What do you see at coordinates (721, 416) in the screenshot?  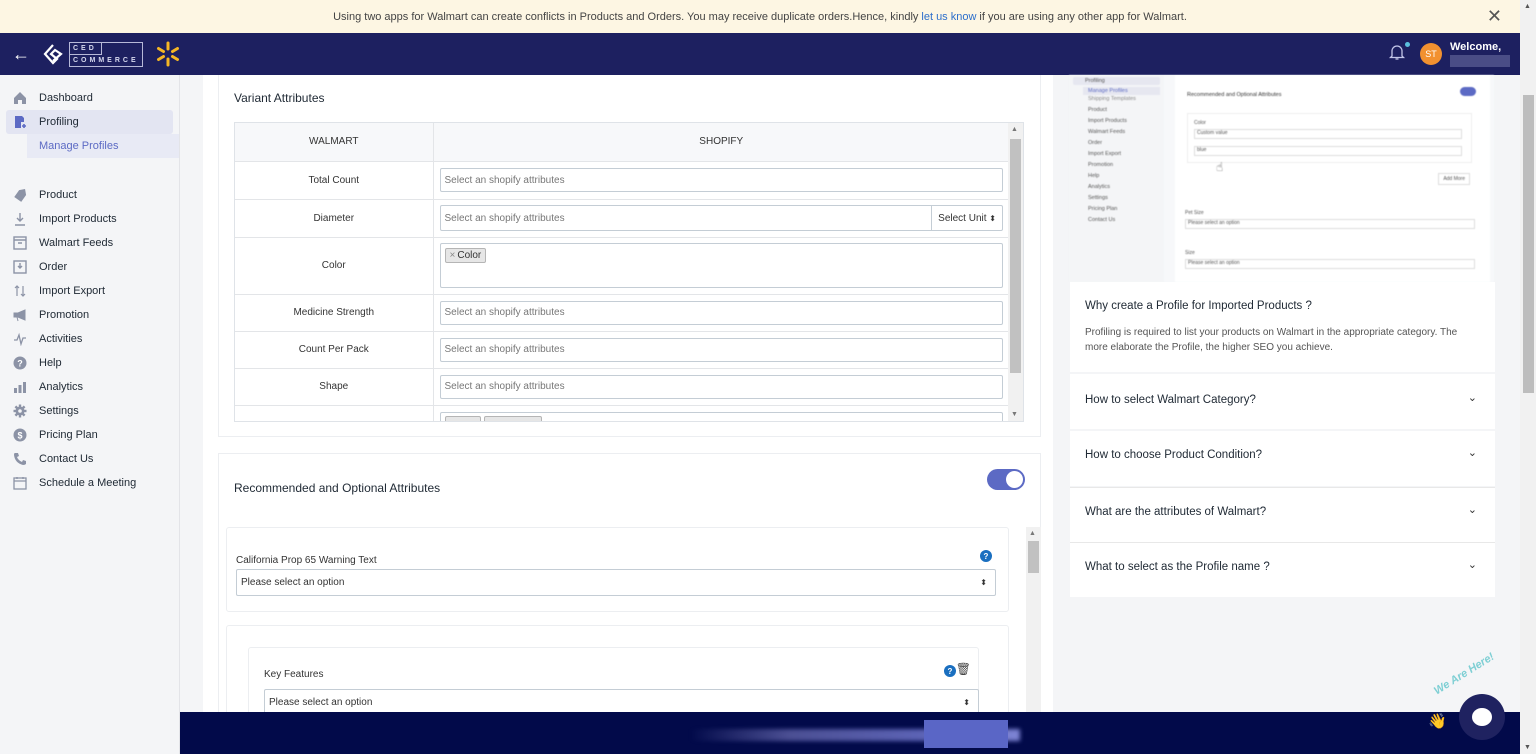 I see `shopify-attribute-multiselect` at bounding box center [721, 416].